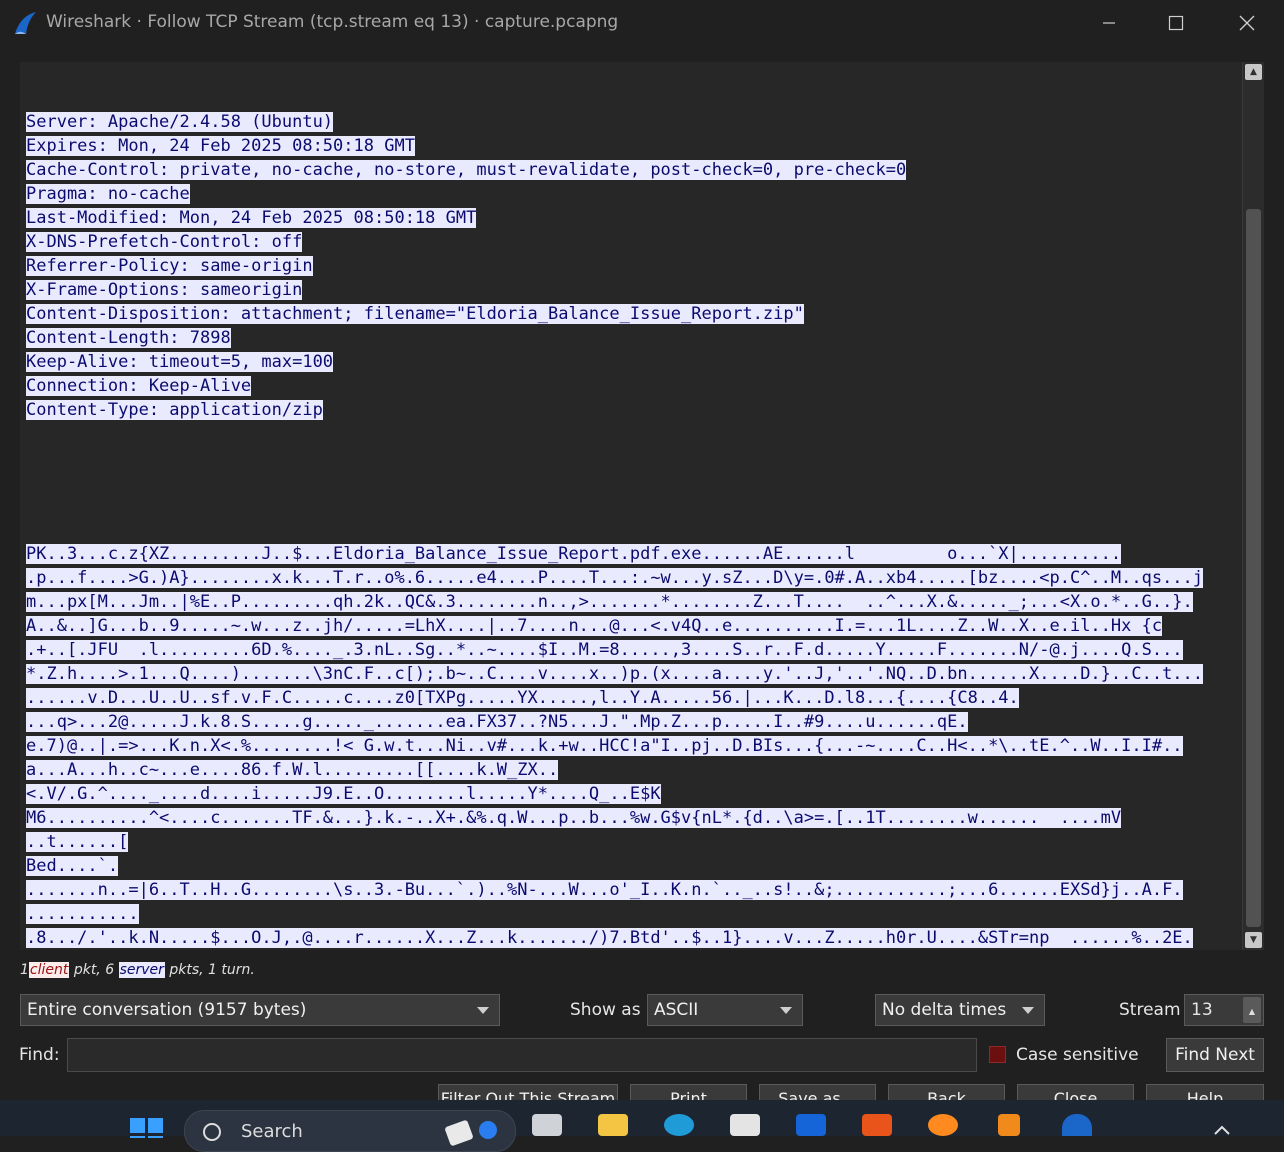  What do you see at coordinates (350, 1131) in the screenshot?
I see `taskbar-search-box: Search` at bounding box center [350, 1131].